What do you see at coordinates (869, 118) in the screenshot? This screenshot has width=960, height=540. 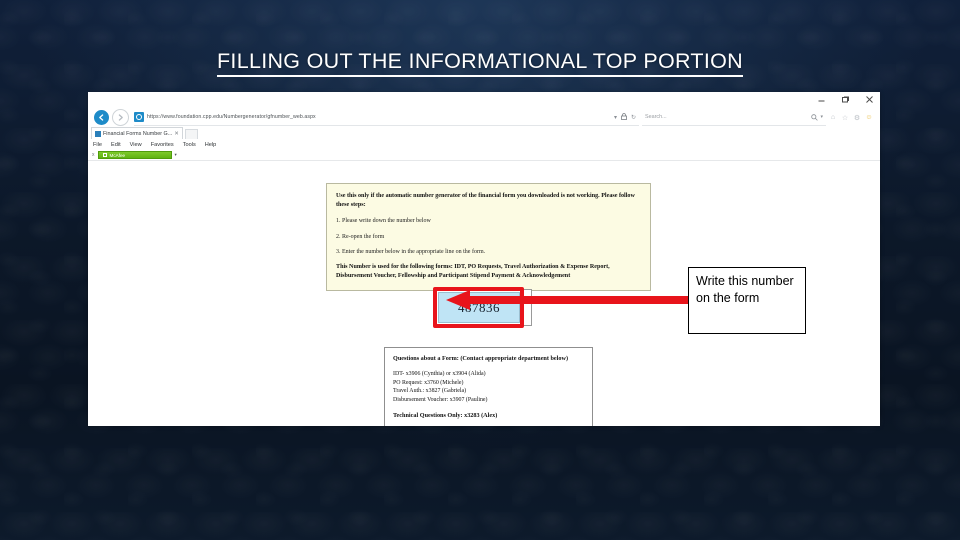 I see `smiley-feedback-icon: ☺` at bounding box center [869, 118].